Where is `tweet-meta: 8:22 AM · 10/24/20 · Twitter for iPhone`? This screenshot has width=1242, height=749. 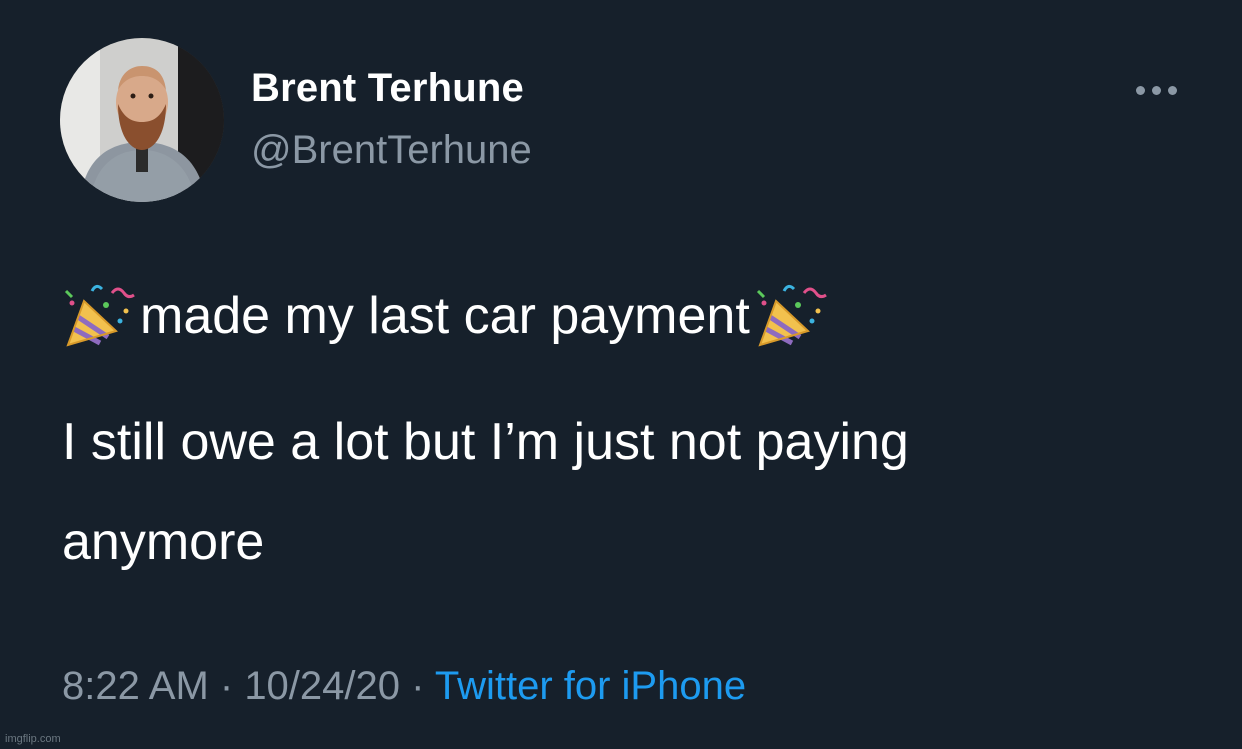
tweet-meta: 8:22 AM · 10/24/20 · Twitter for iPhone is located at coordinates (404, 686).